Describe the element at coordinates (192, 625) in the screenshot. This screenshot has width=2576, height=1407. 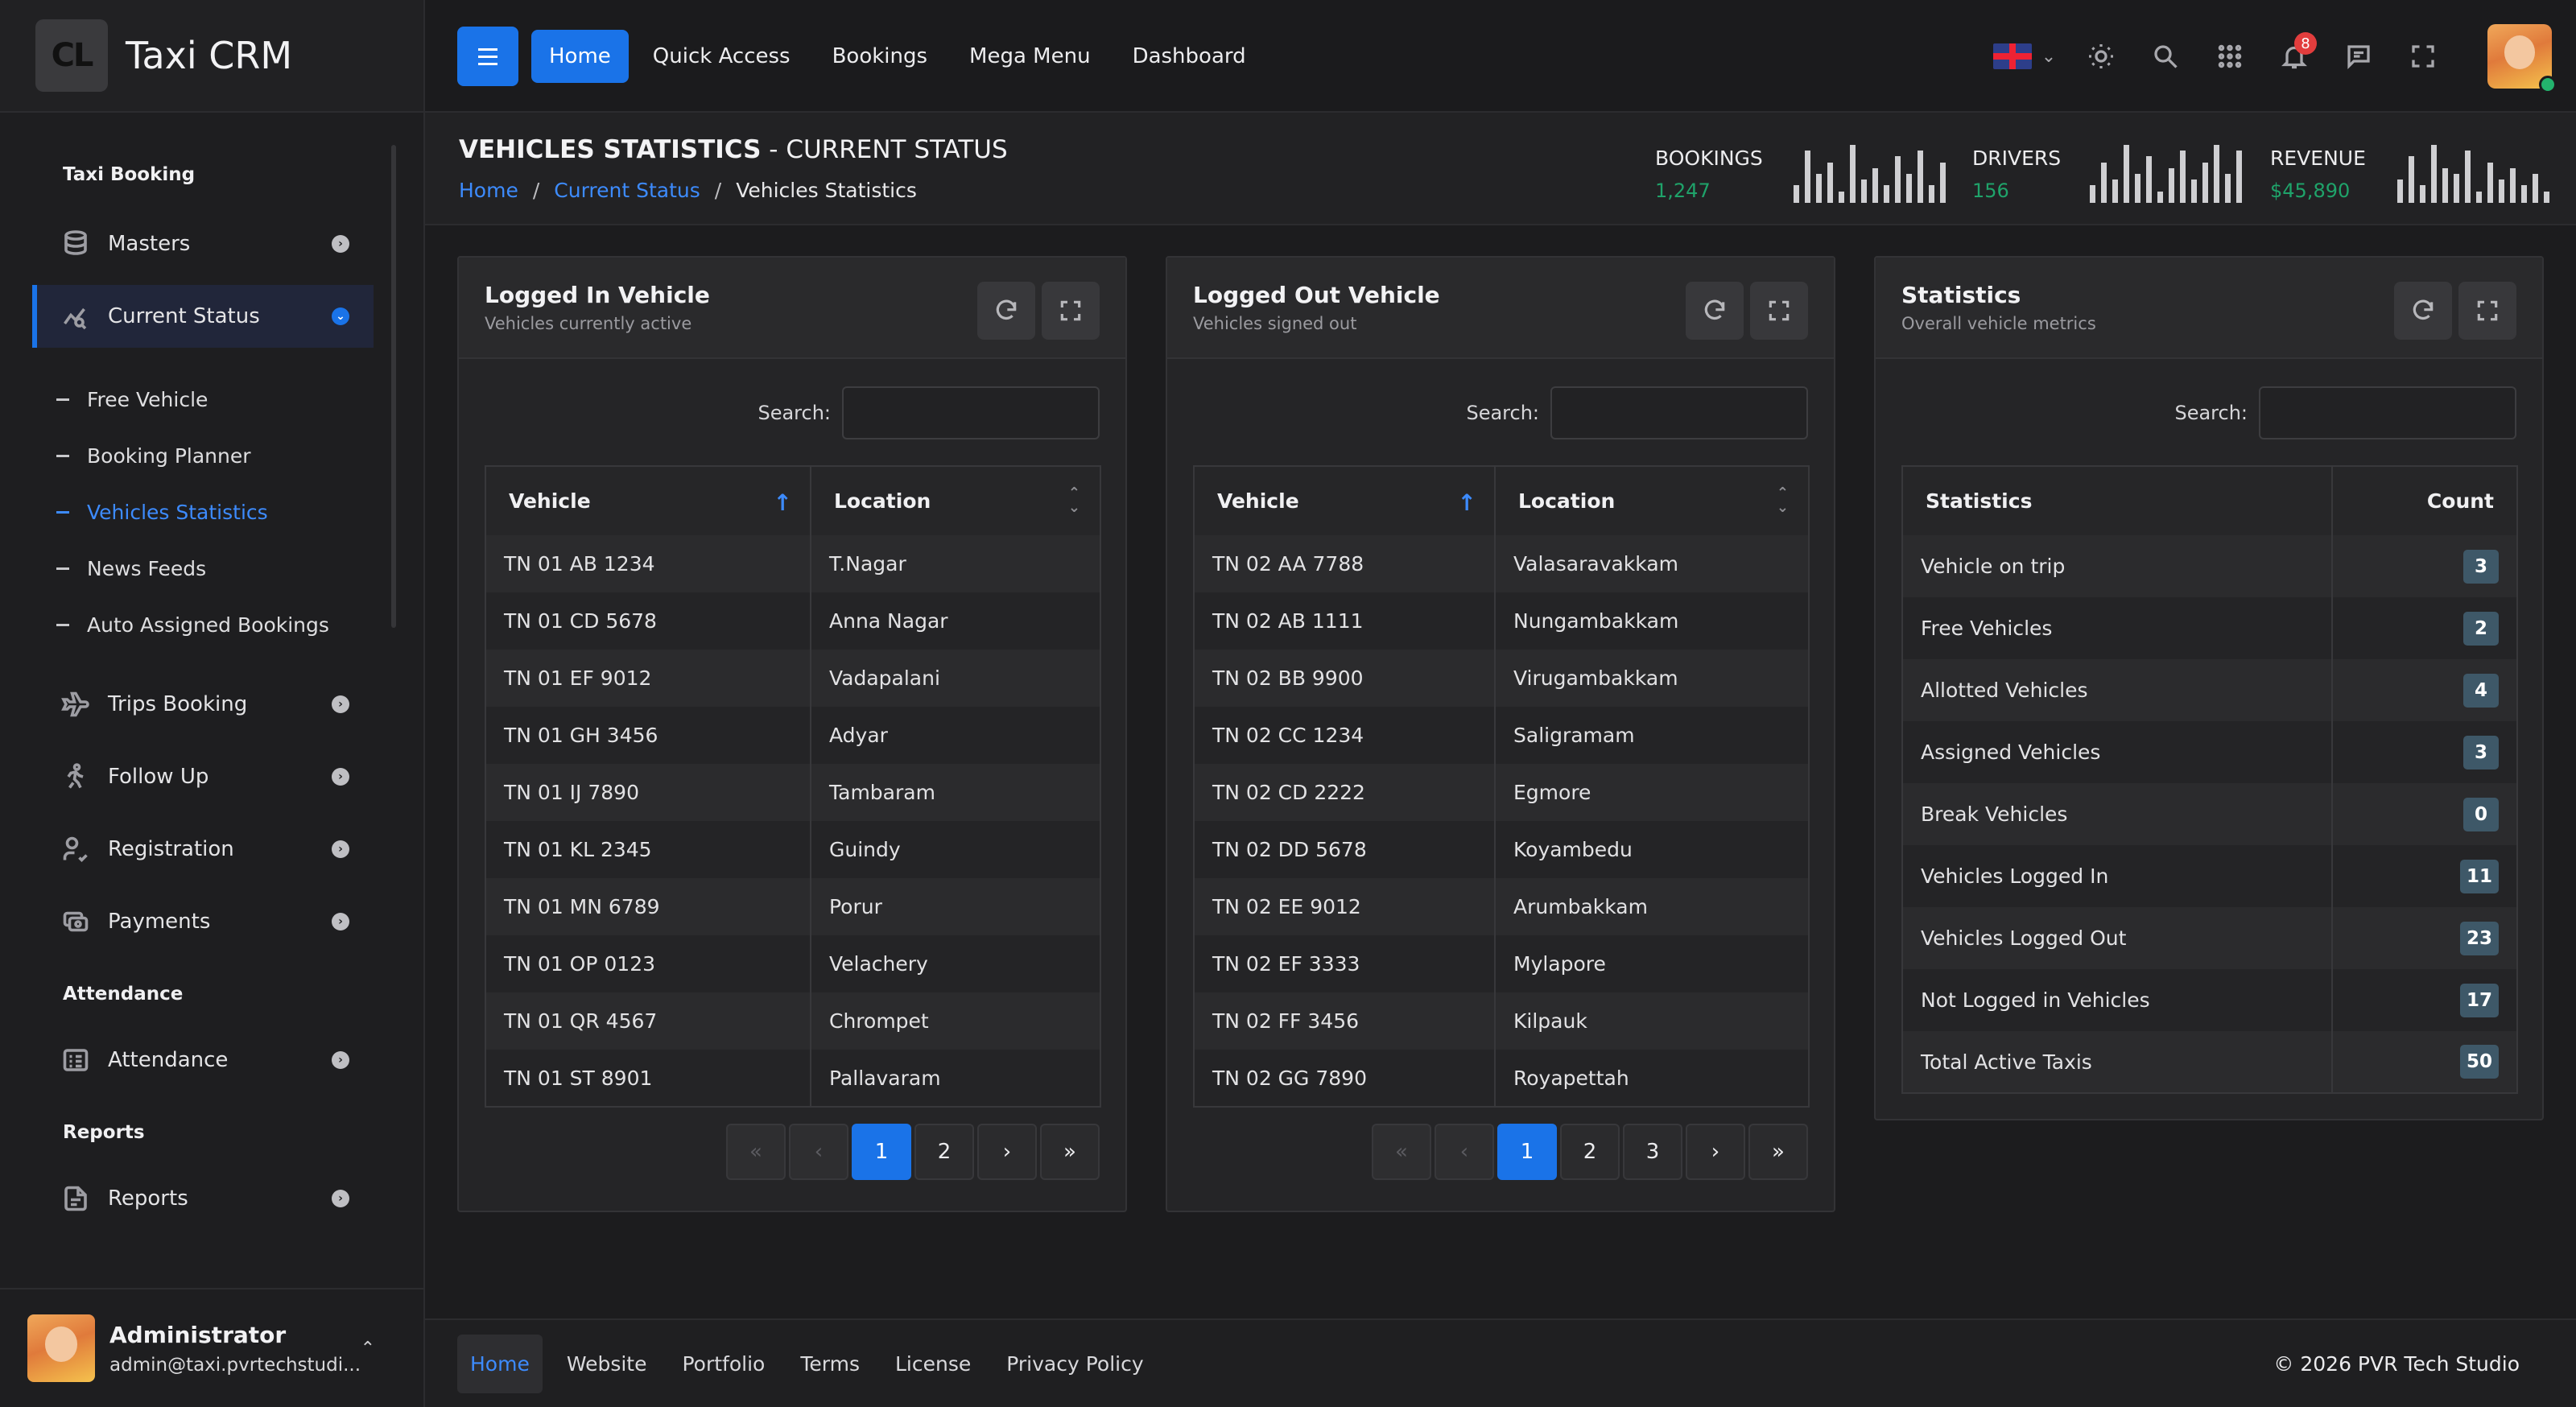
I see `sidebar-subitem-auto-assigned-bookings: Auto Assigned Bookings` at that location.